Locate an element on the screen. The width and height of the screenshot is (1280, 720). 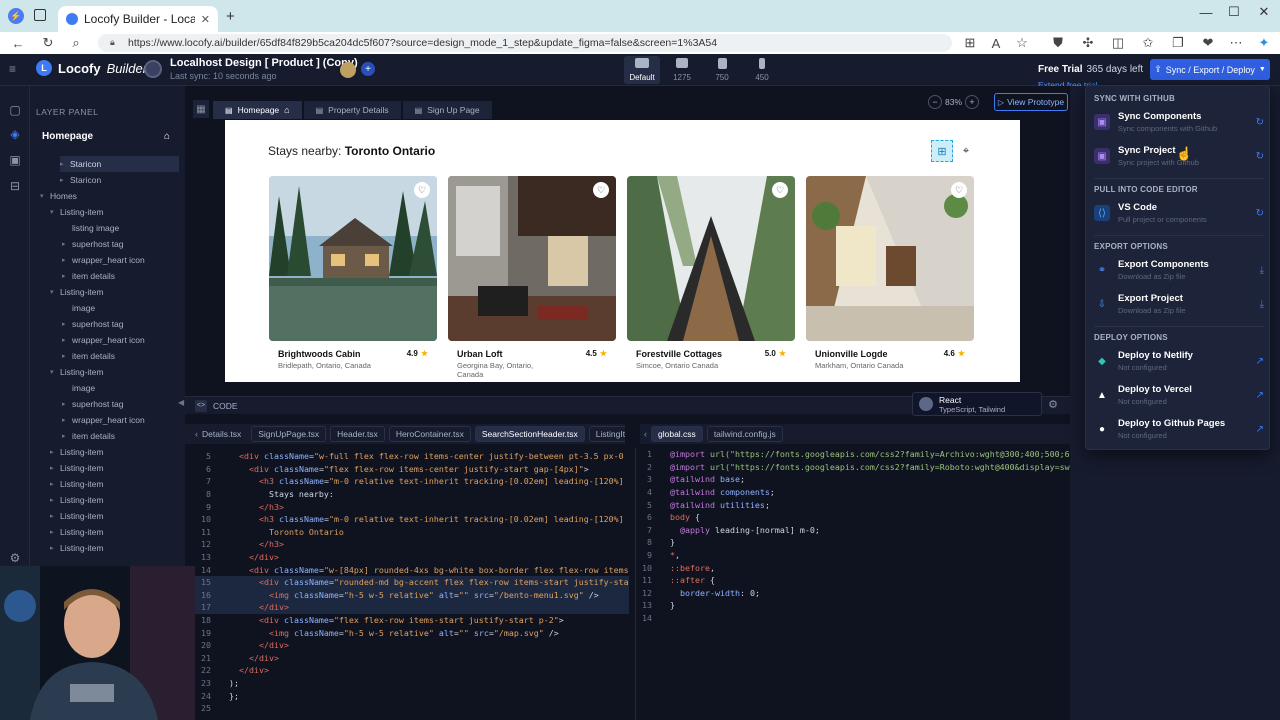
device-1275: 1275 is located at coordinates (682, 70).